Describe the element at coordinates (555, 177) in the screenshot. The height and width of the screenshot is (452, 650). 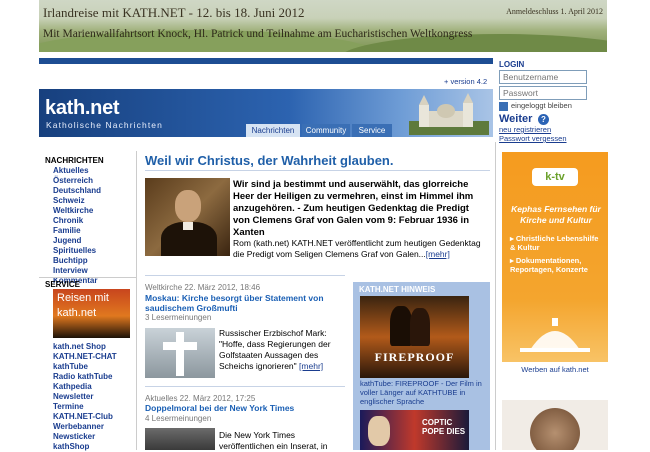
I see `ktv-logo: k-tv` at that location.